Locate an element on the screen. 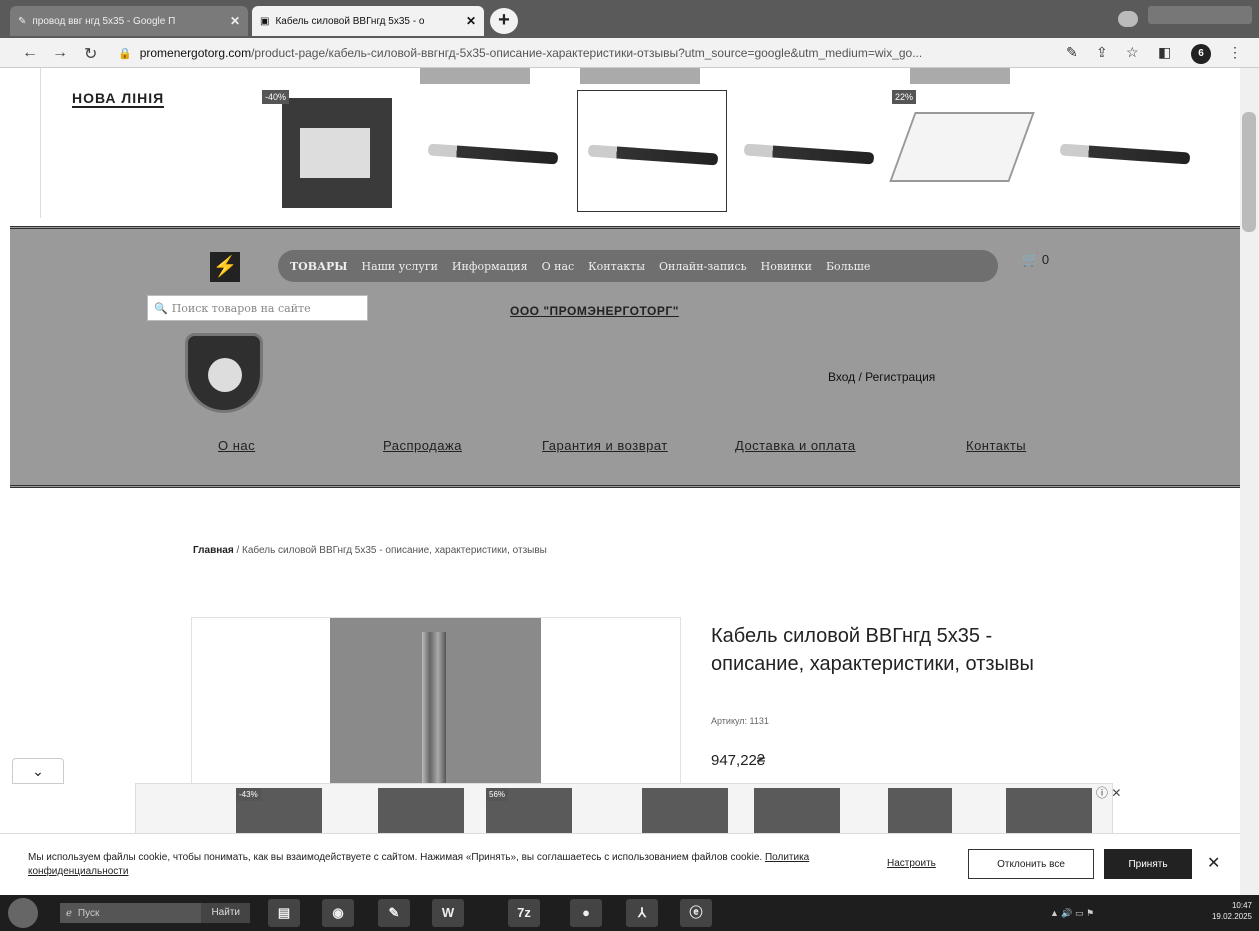  product-price: 947,22₴ is located at coordinates (738, 760).